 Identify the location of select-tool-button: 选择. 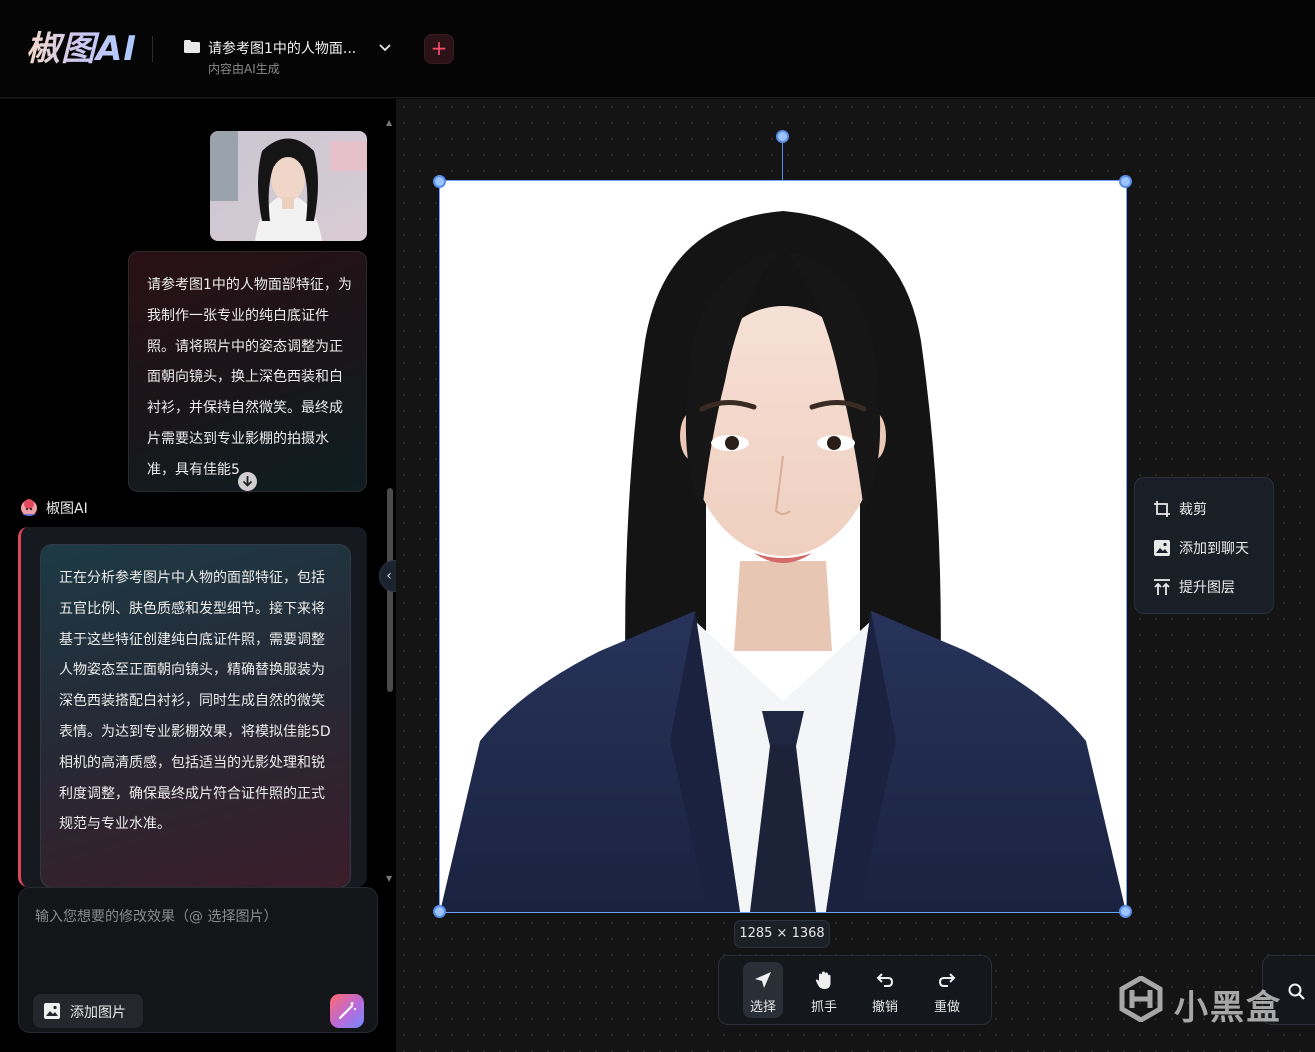
(763, 990).